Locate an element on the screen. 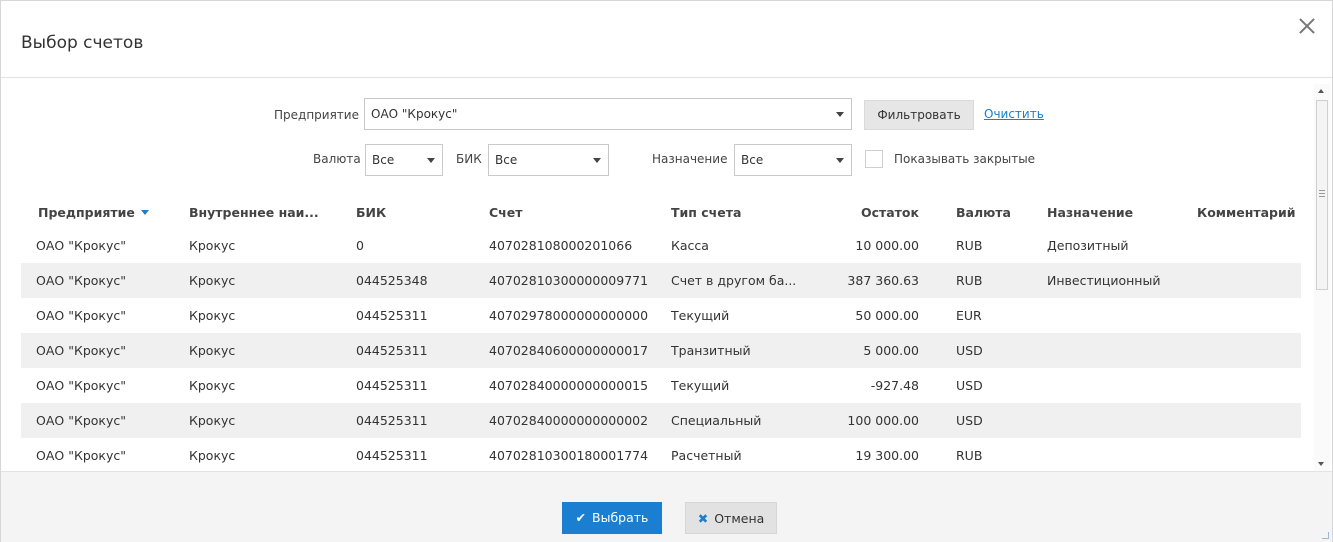 The image size is (1333, 542). filter-button: Фильтровать is located at coordinates (919, 115).